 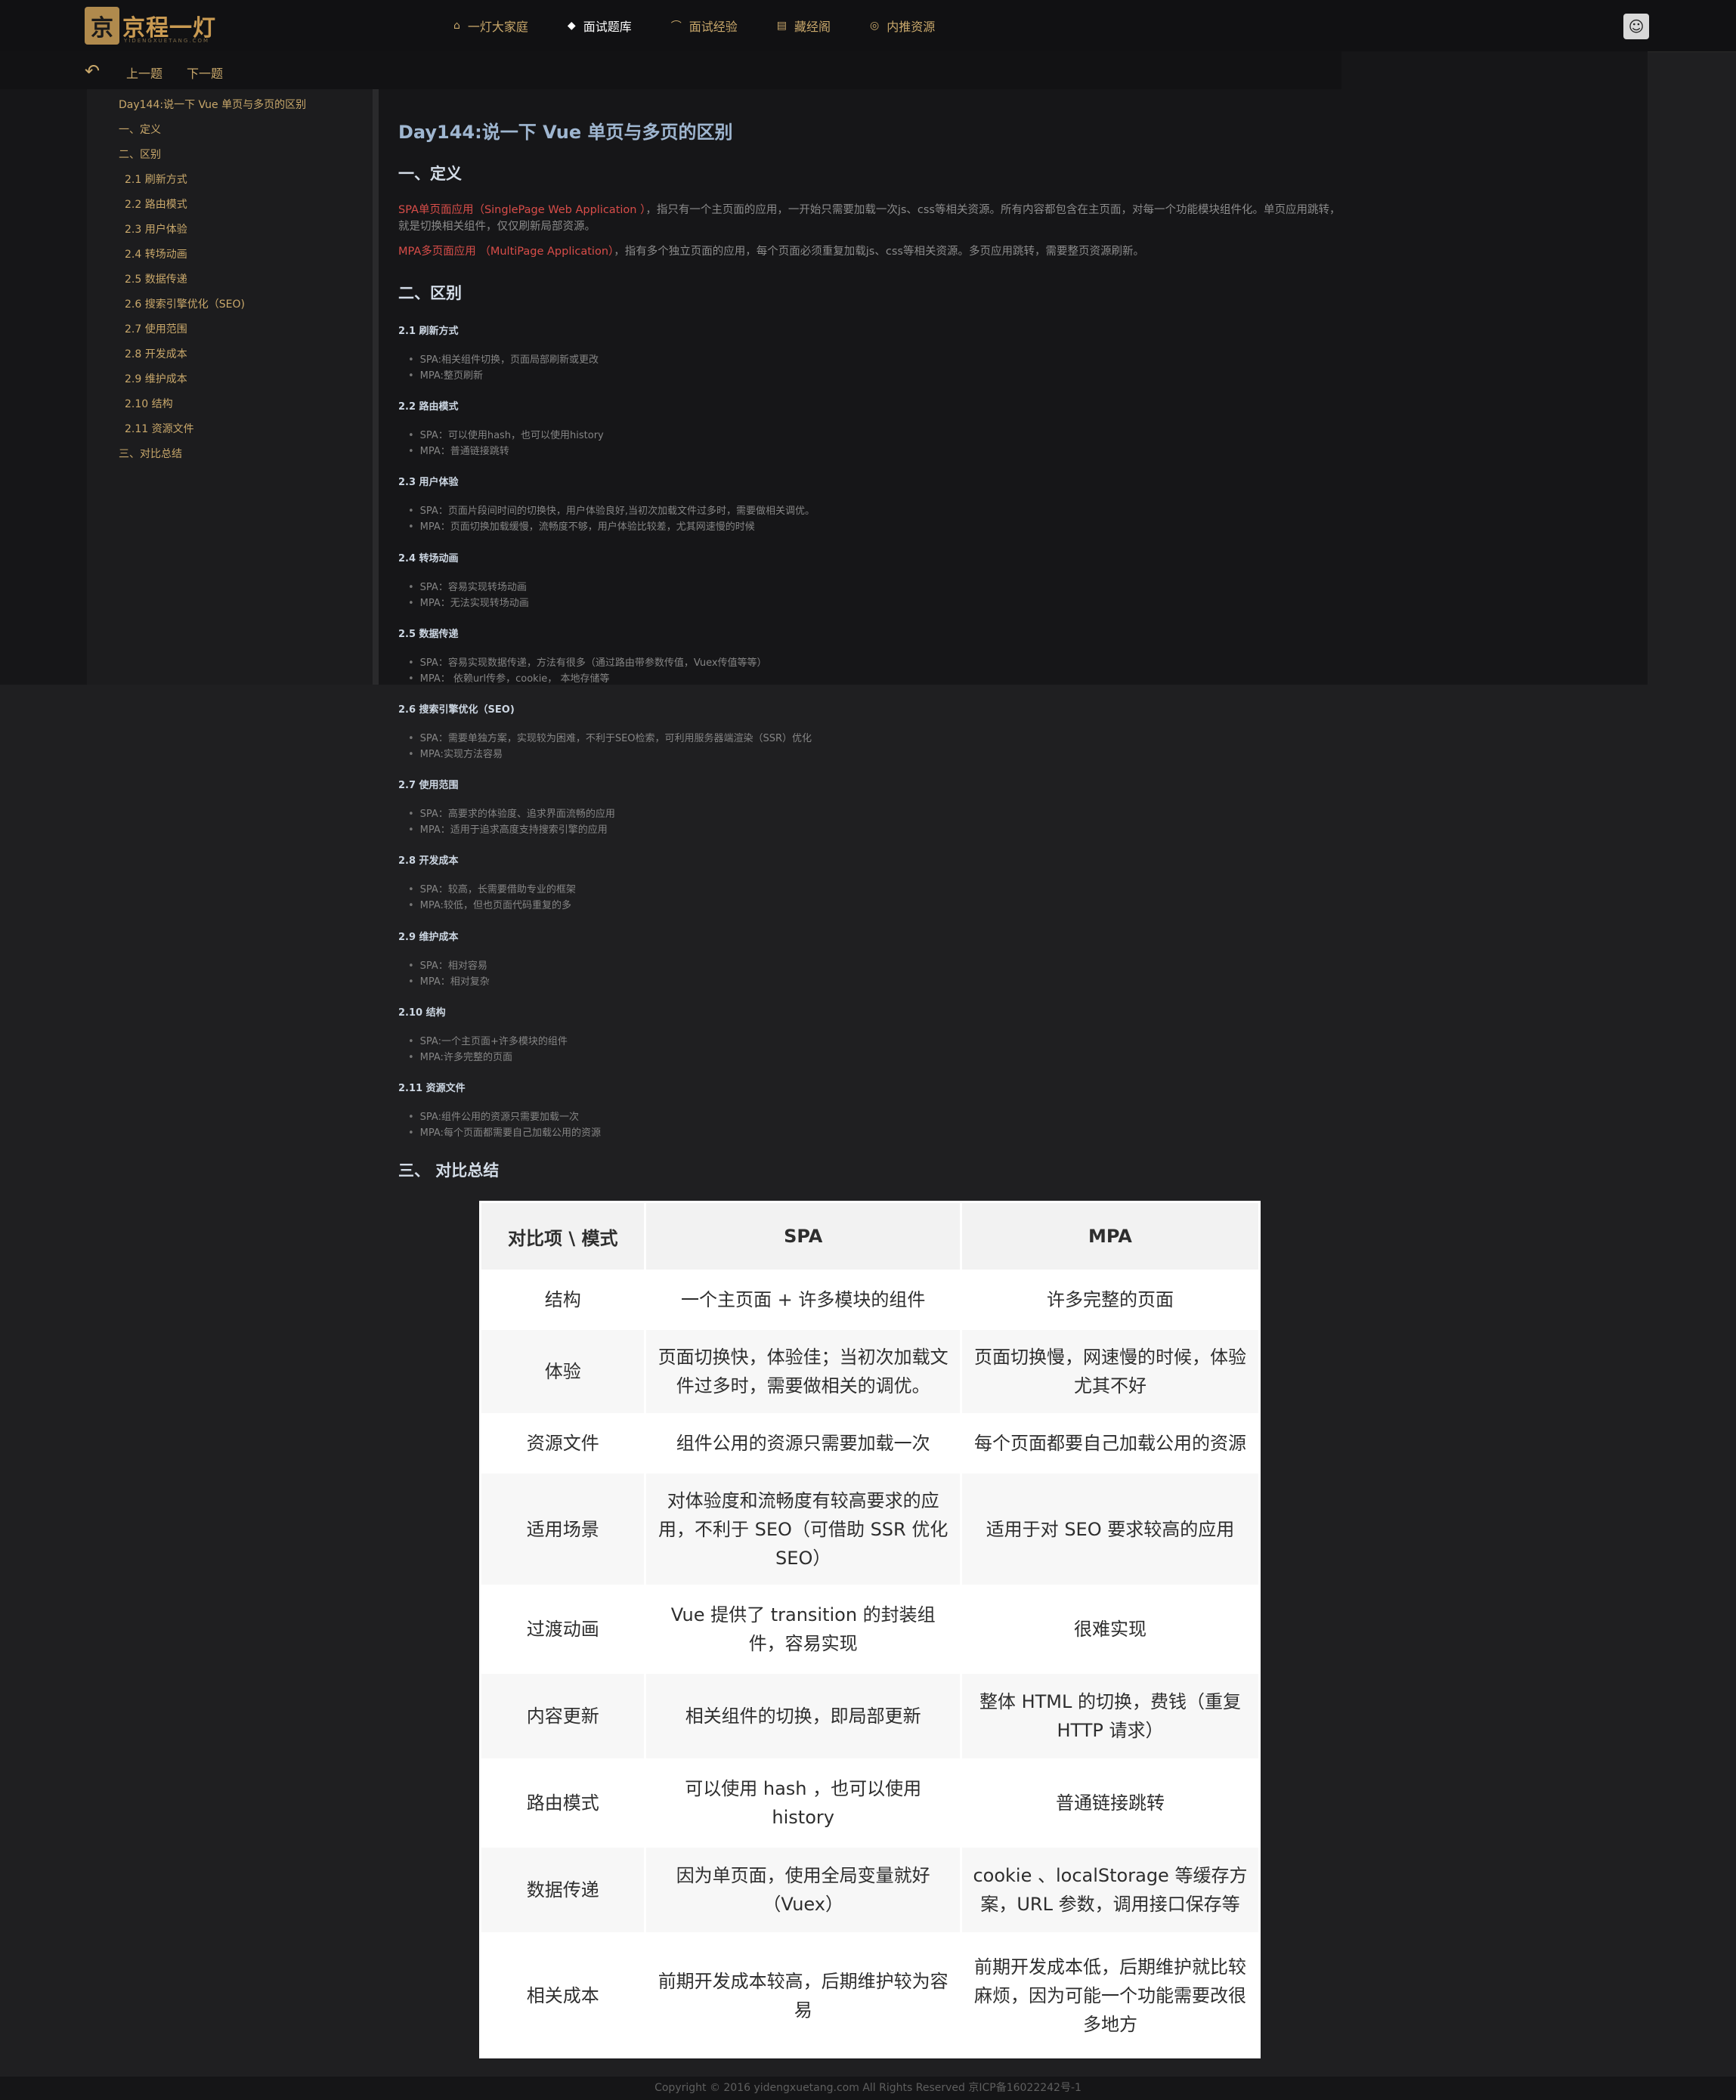 What do you see at coordinates (562, 1803) in the screenshot?
I see `table-cell: 路由模式` at bounding box center [562, 1803].